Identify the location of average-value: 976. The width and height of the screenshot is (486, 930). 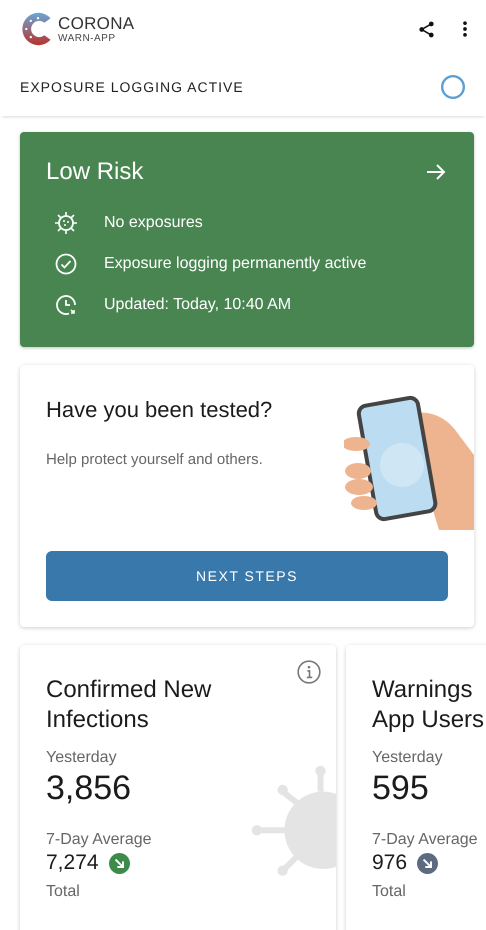
(390, 863).